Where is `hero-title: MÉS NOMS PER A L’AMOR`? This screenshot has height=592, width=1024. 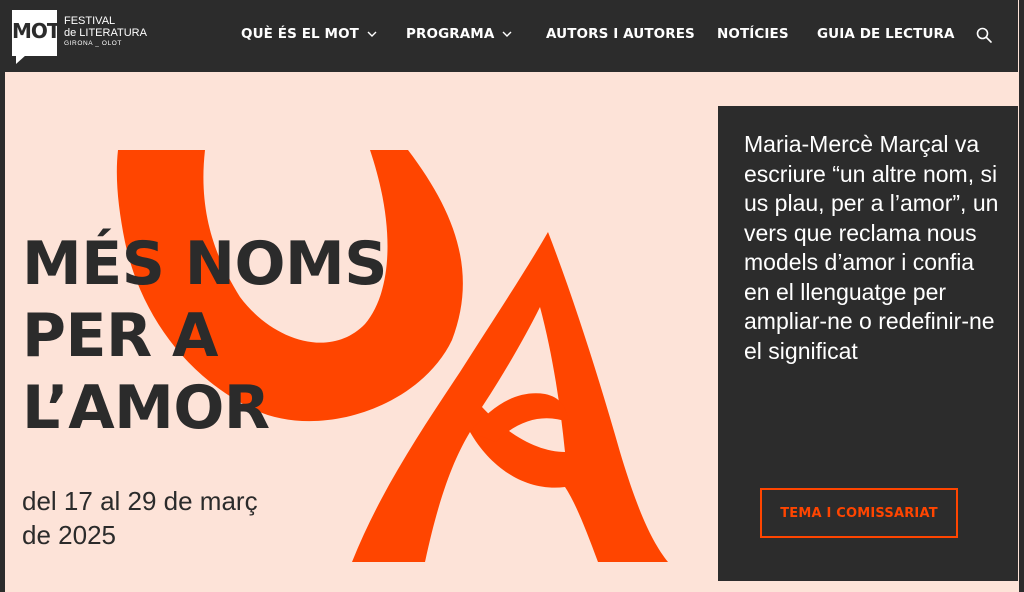
hero-title: MÉS NOMS PER A L’AMOR is located at coordinates (204, 336).